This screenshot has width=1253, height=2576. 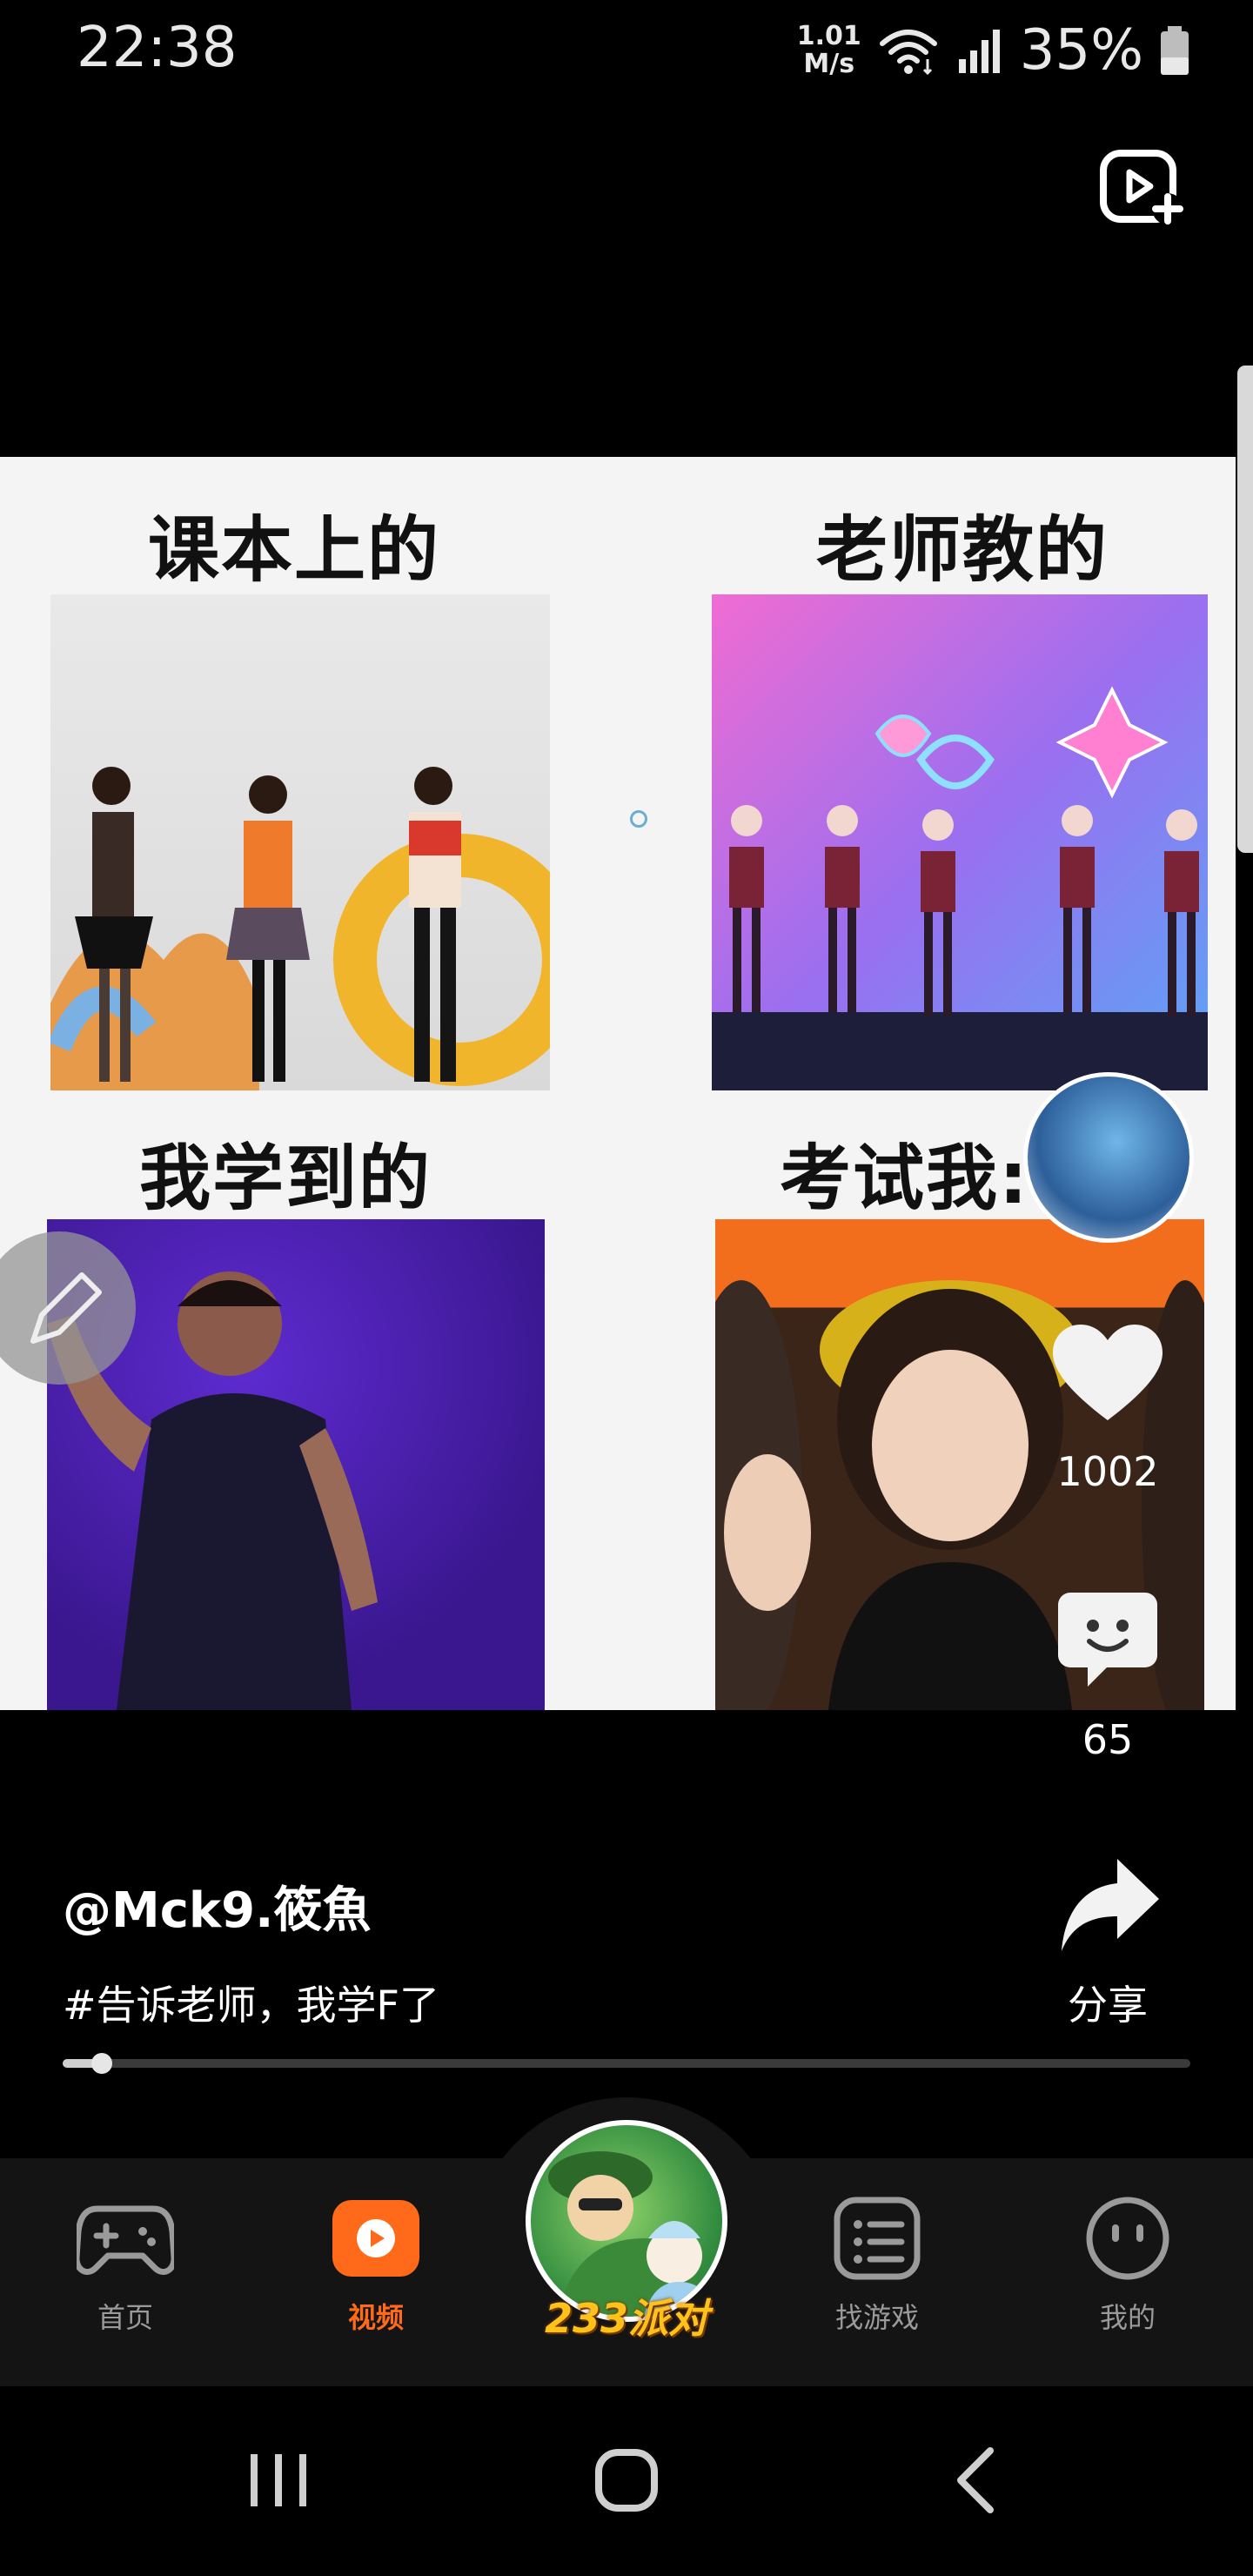 What do you see at coordinates (1108, 1376) in the screenshot?
I see `heart-icon` at bounding box center [1108, 1376].